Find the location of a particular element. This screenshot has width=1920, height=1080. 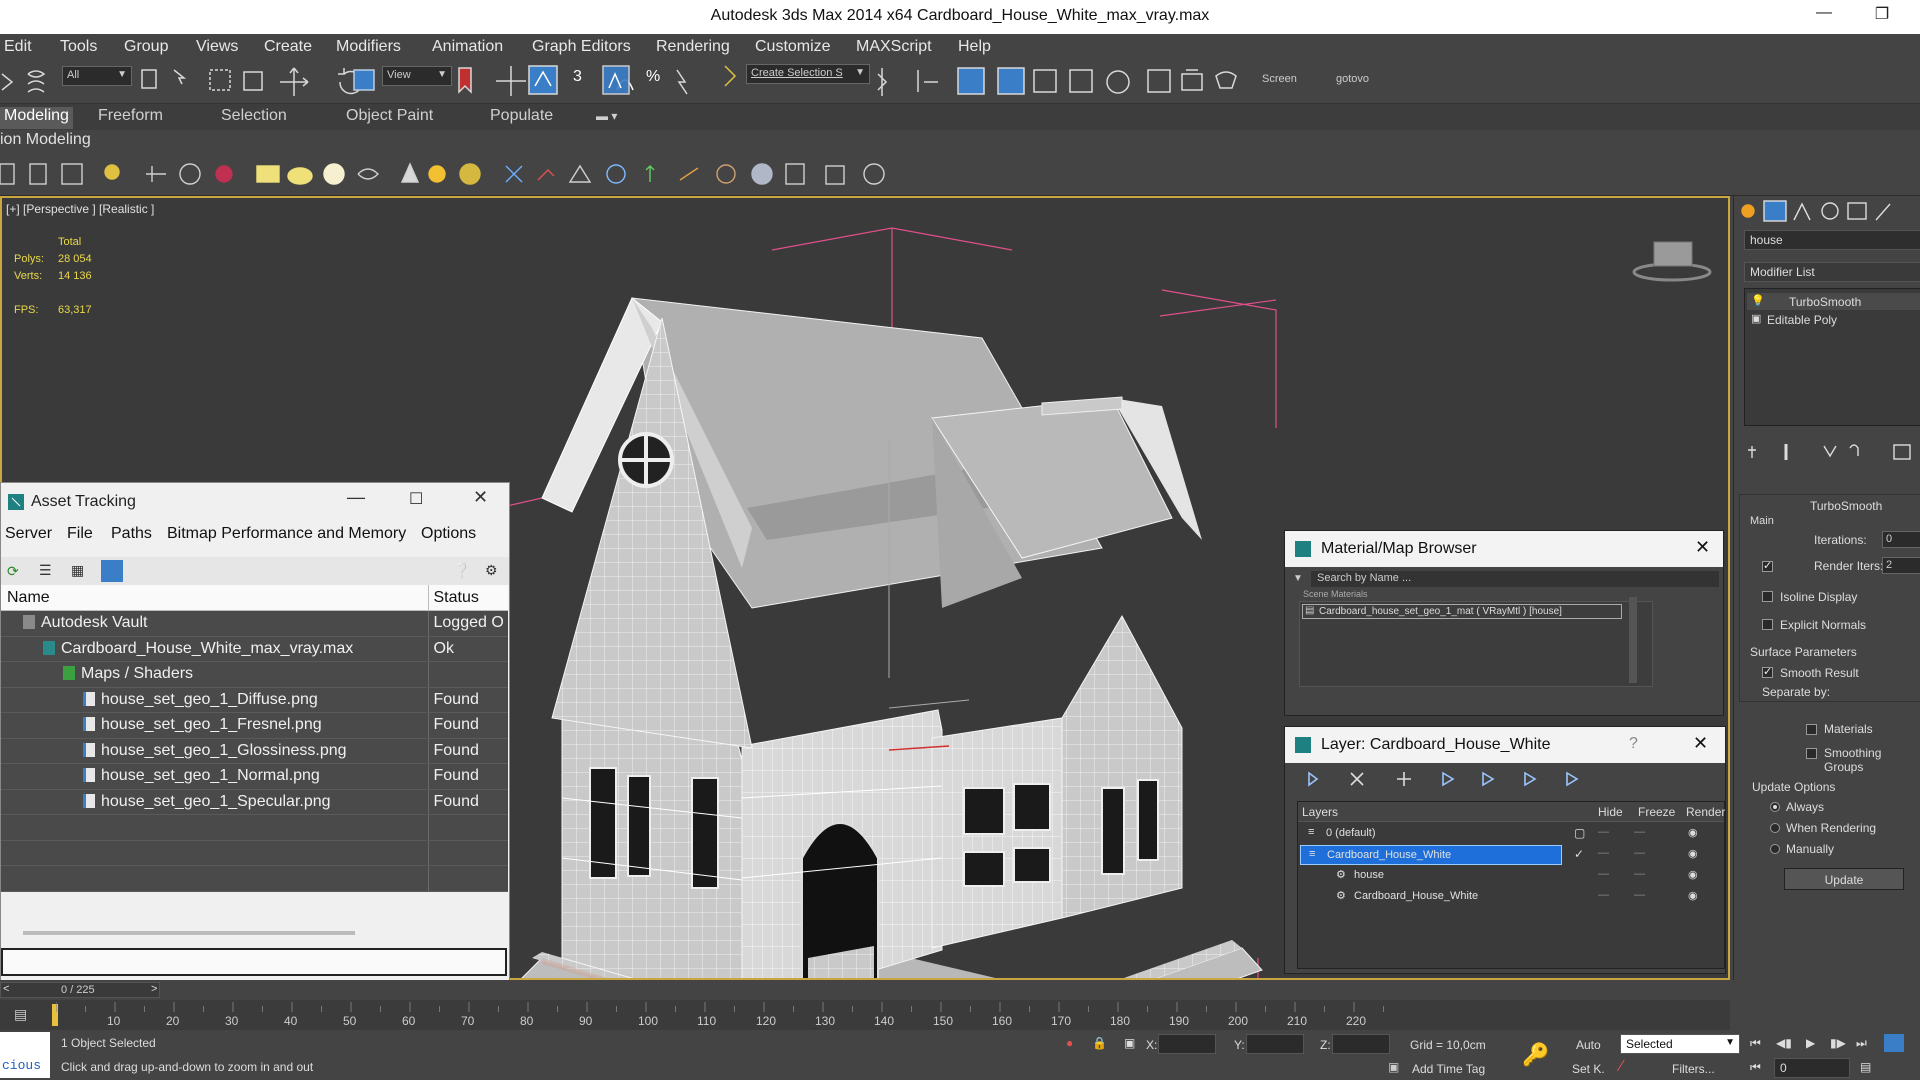

keyboard-shortcut-icon is located at coordinates (543, 80).